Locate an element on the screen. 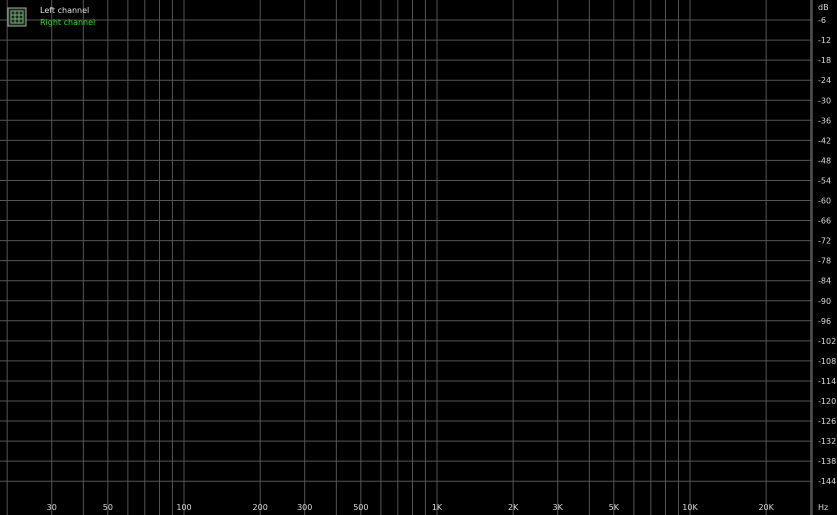 Image resolution: width=837 pixels, height=515 pixels. y-tick-label: -54 is located at coordinates (824, 180).